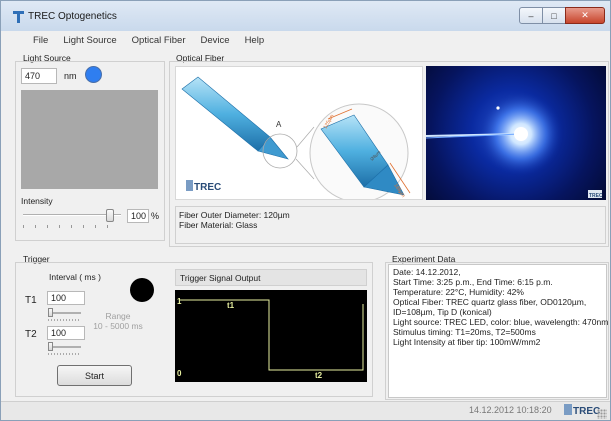  What do you see at coordinates (89, 40) in the screenshot?
I see `menu-light-source: Light Source` at bounding box center [89, 40].